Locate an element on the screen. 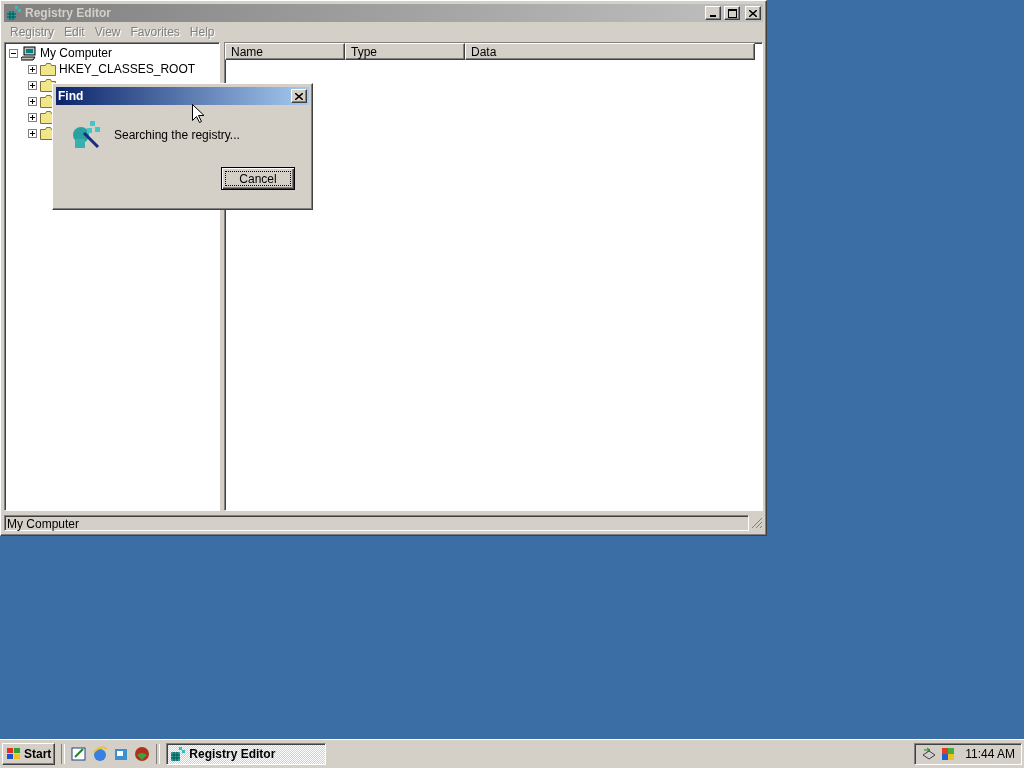 Image resolution: width=1024 pixels, height=768 pixels. windows-flag-icon is located at coordinates (14, 754).